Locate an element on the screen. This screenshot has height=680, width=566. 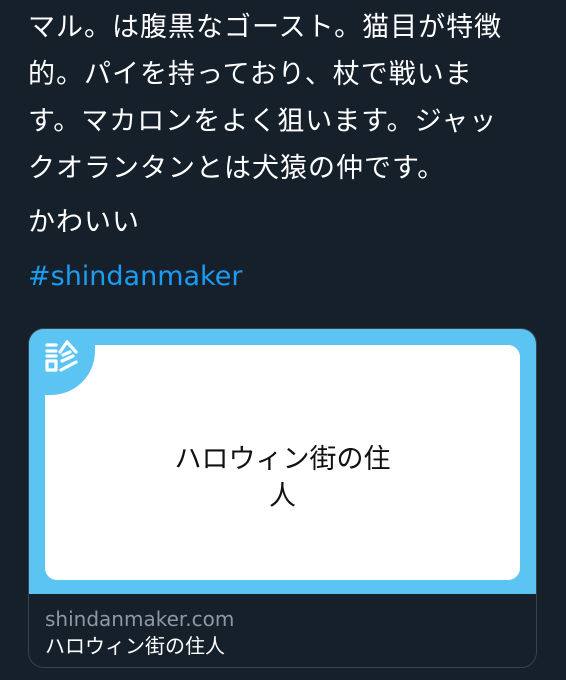
tweet-text-line: す。マカロンをよく狙います。ジャッ is located at coordinates (263, 121).